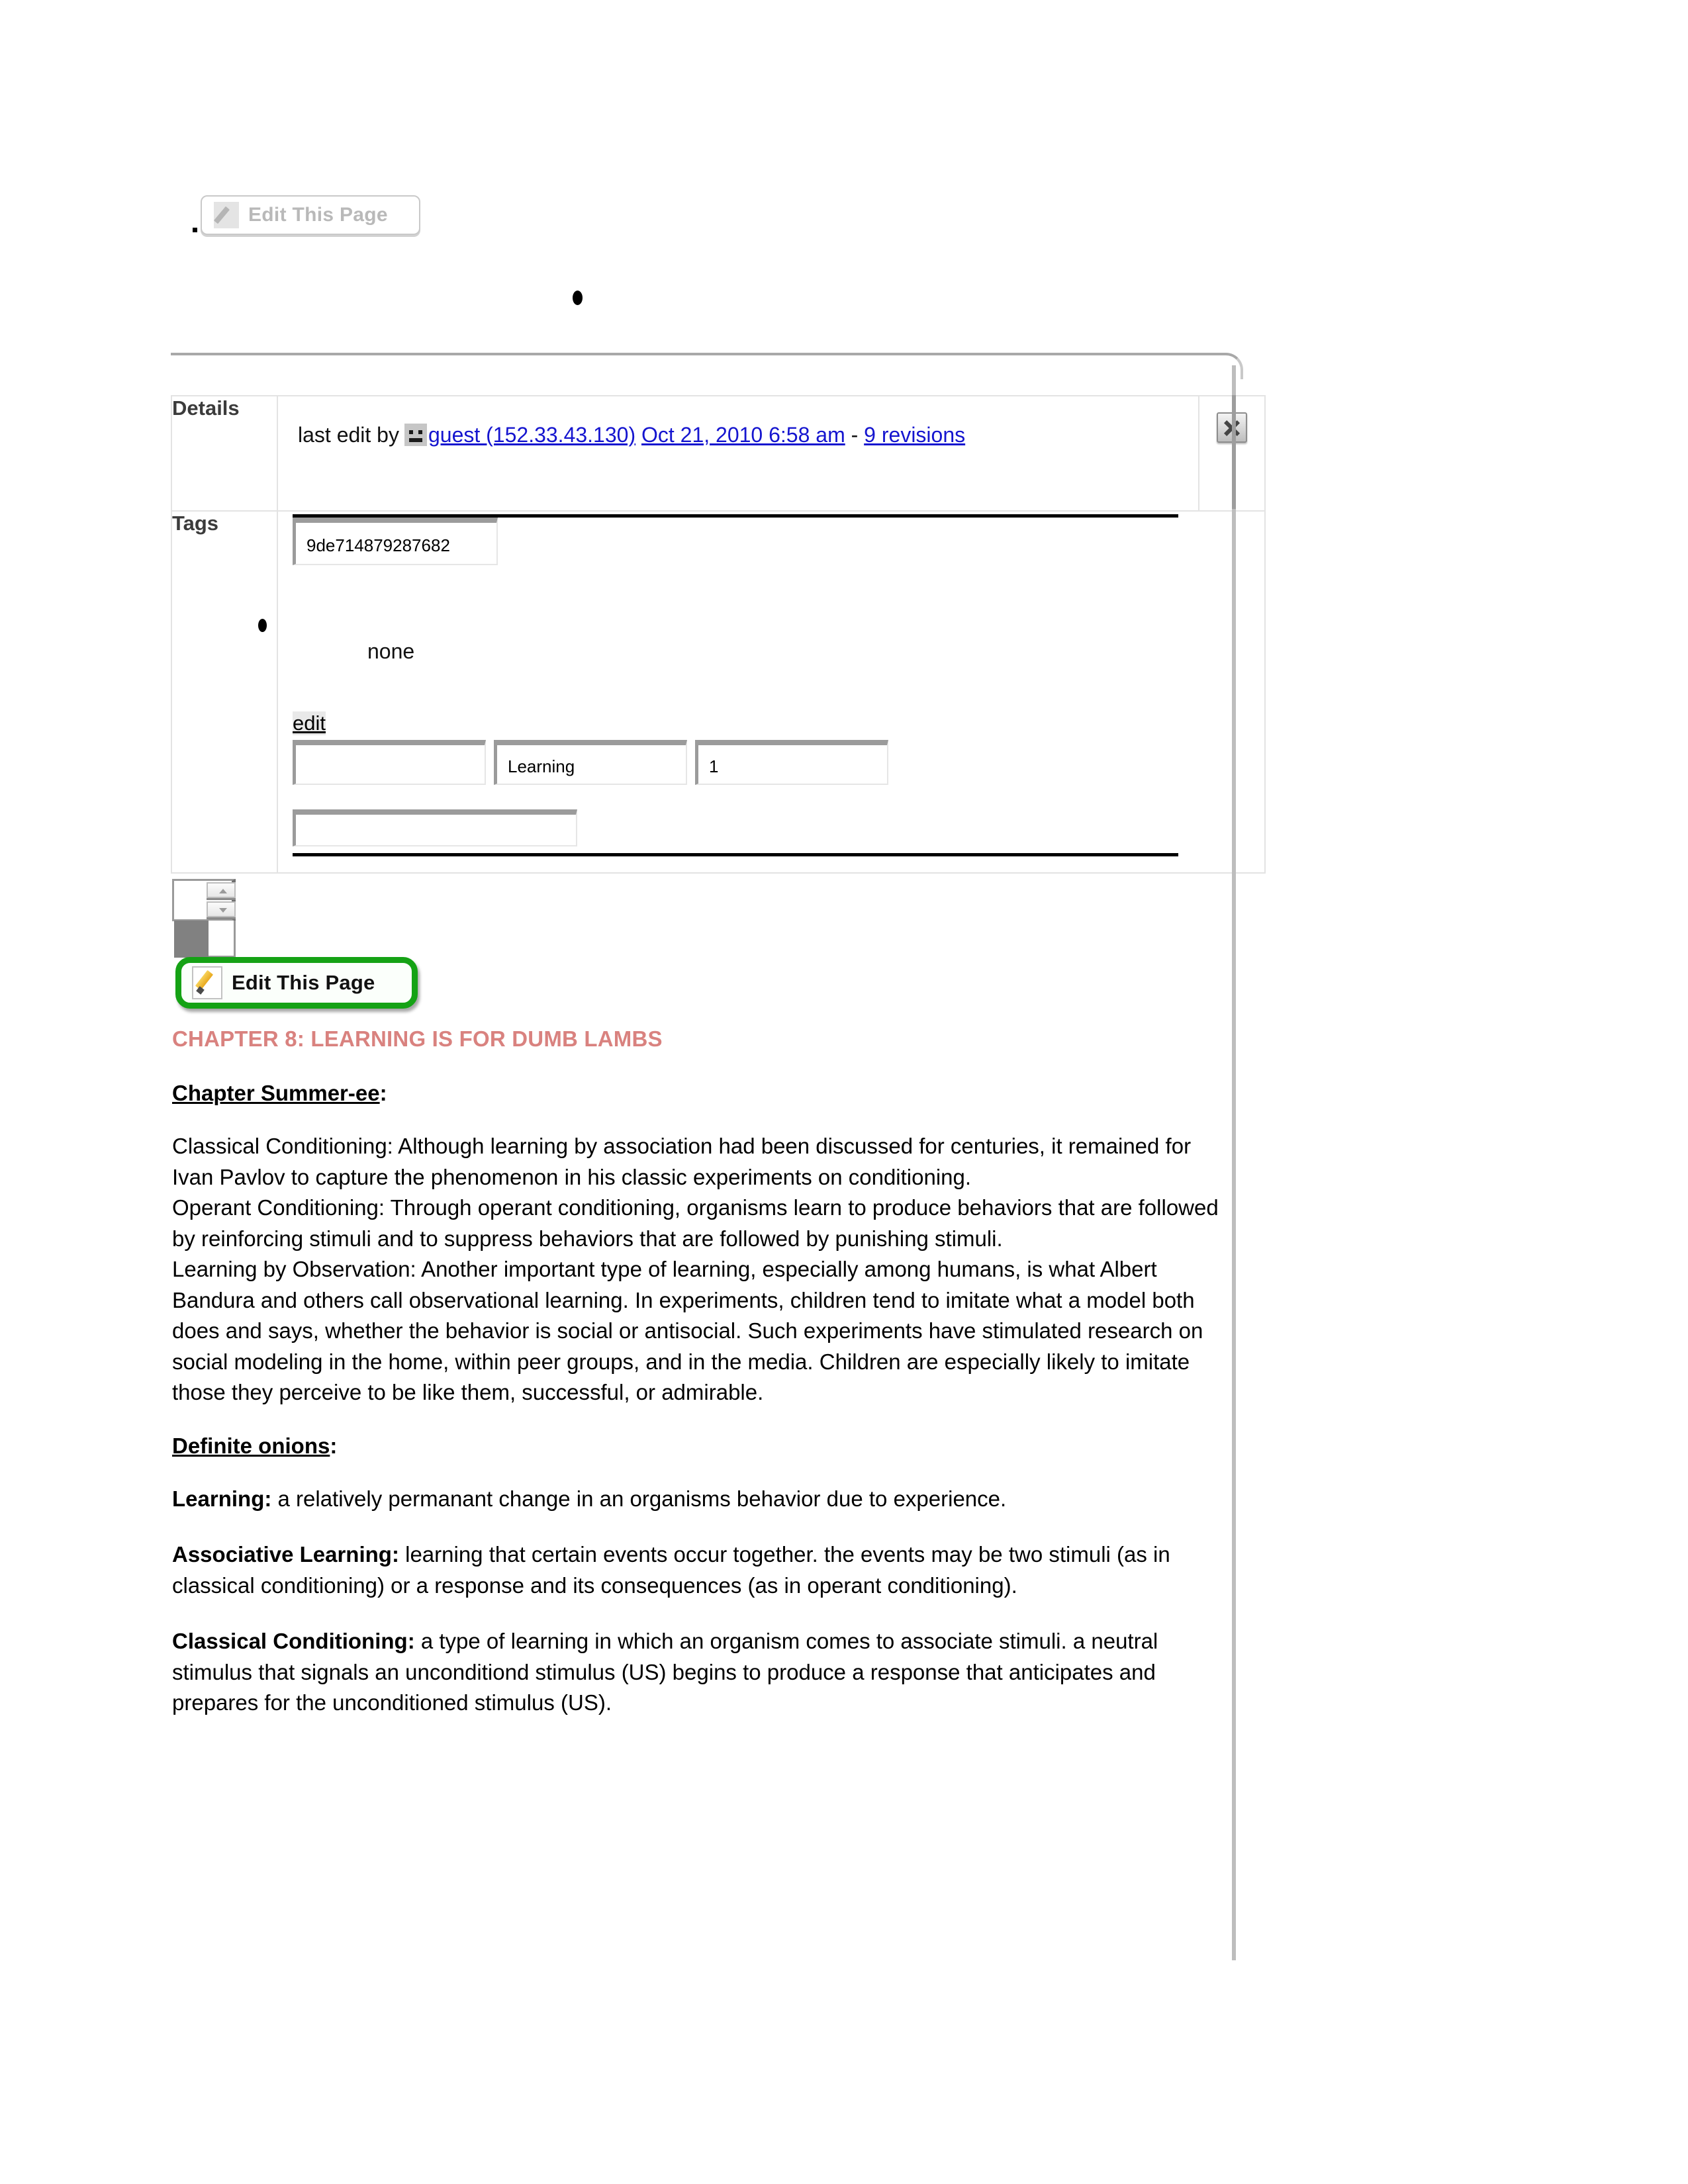  Describe the element at coordinates (262, 625) in the screenshot. I see `tags-bullet` at that location.